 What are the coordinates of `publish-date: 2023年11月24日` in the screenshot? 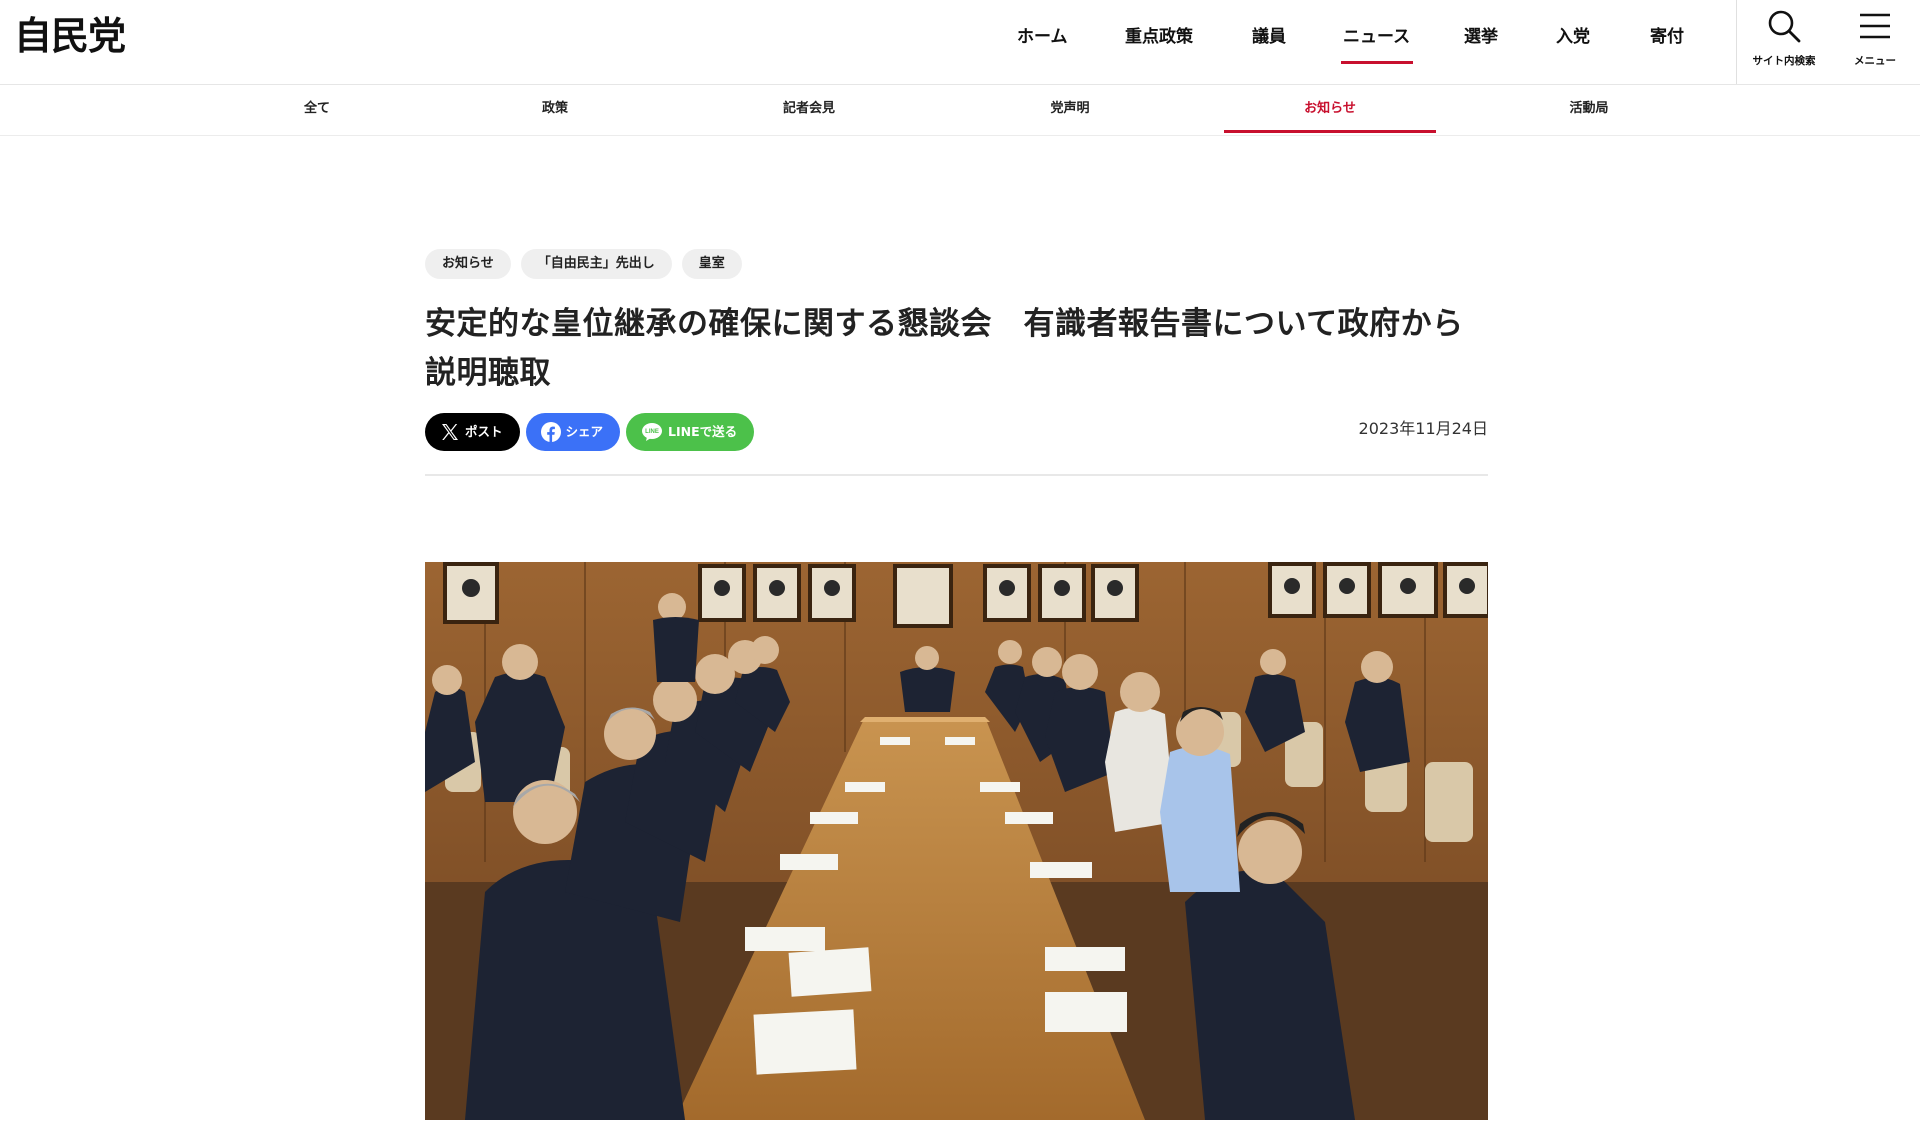 It's located at (1423, 428).